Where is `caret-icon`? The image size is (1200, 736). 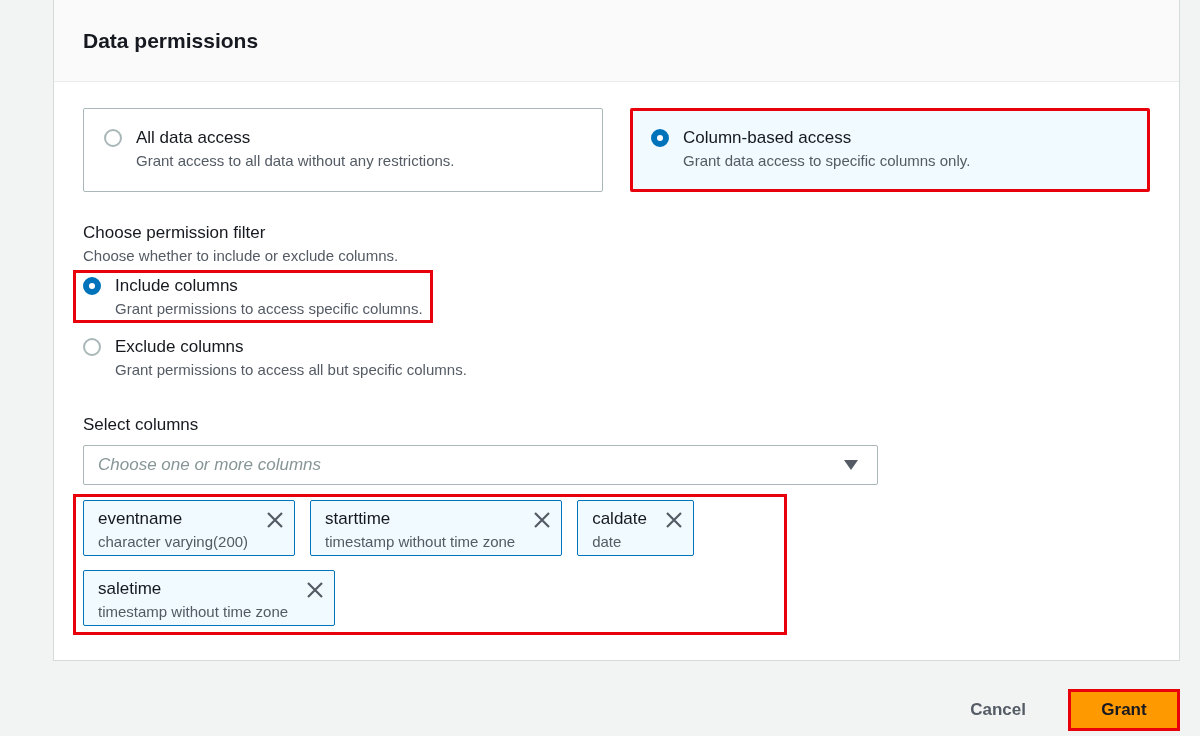
caret-icon is located at coordinates (851, 465).